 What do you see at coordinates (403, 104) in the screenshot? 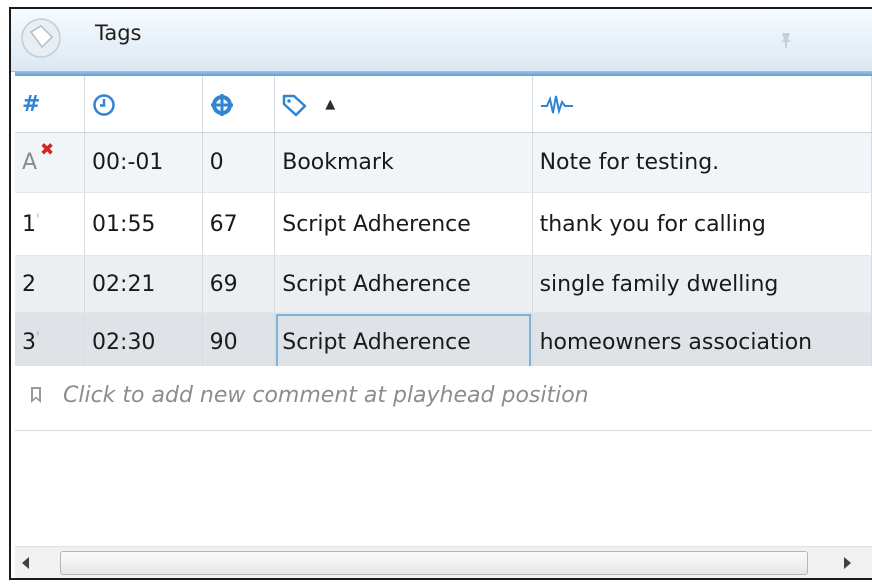
I see `column-header-tag: ▲` at bounding box center [403, 104].